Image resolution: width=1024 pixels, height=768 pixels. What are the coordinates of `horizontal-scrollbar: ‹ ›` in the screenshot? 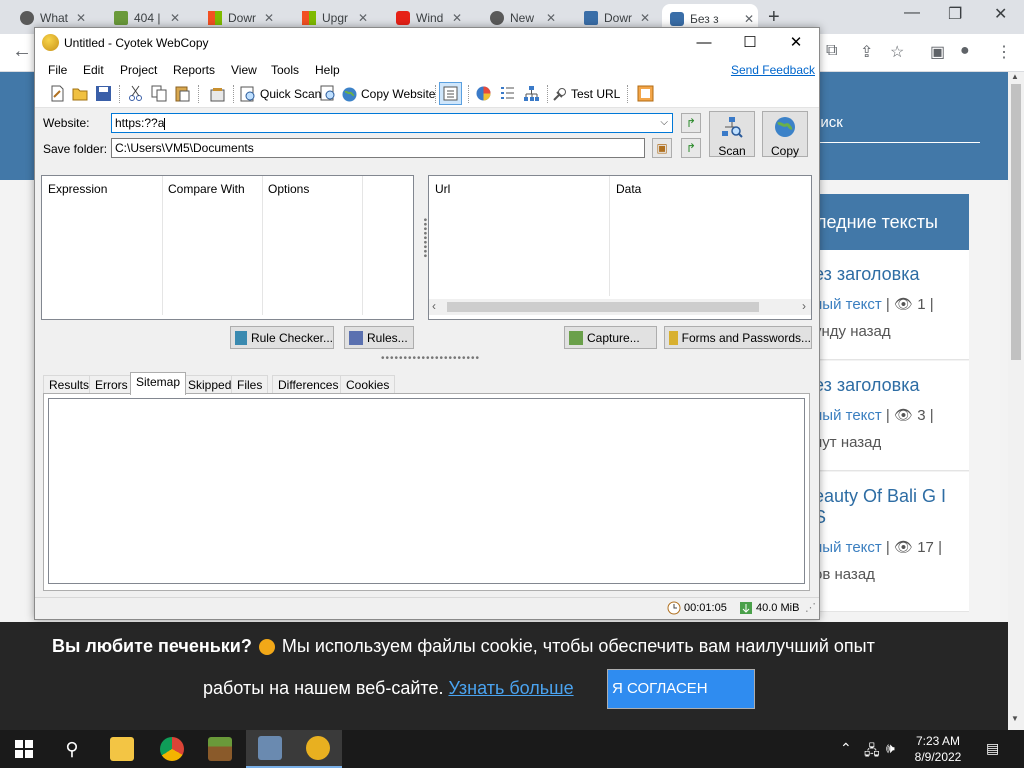 It's located at (620, 307).